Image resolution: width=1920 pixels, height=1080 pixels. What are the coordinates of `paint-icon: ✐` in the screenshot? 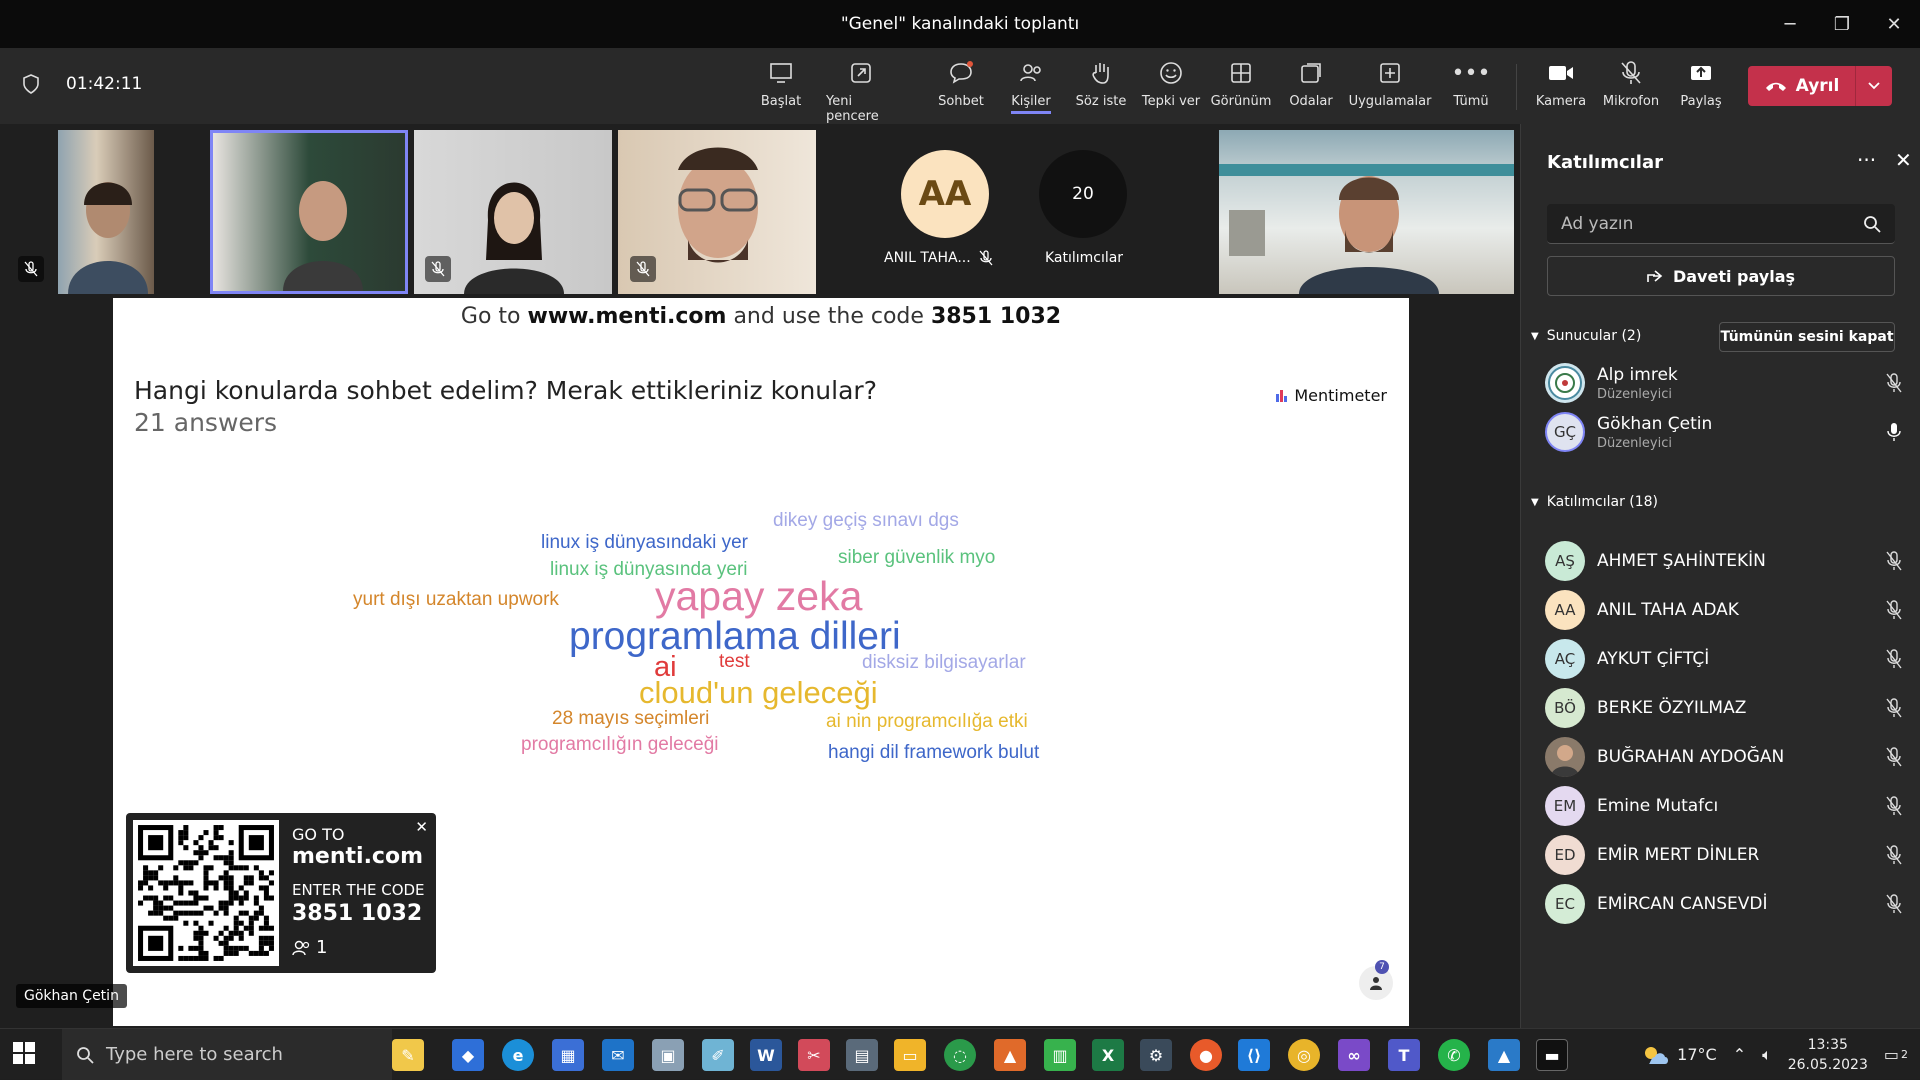 It's located at (718, 1055).